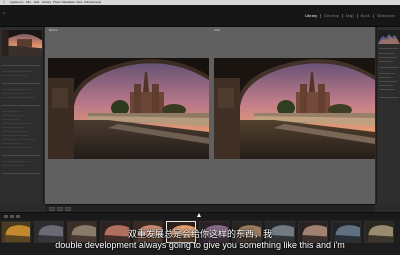 This screenshot has height=255, width=400. I want to click on histogram-graph, so click(389, 39).